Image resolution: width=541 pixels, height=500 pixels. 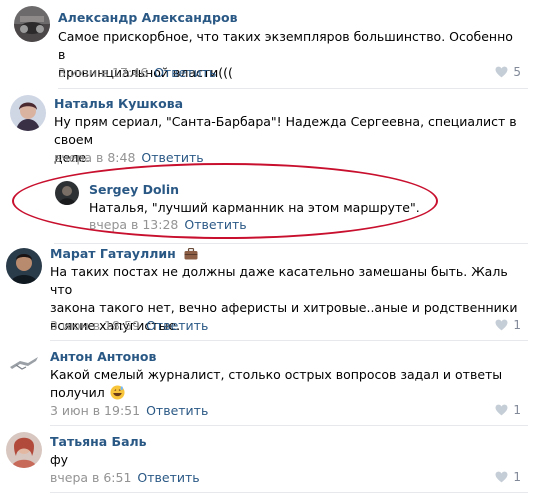 What do you see at coordinates (98, 441) in the screenshot?
I see `comment-author: Татьяна Баль` at bounding box center [98, 441].